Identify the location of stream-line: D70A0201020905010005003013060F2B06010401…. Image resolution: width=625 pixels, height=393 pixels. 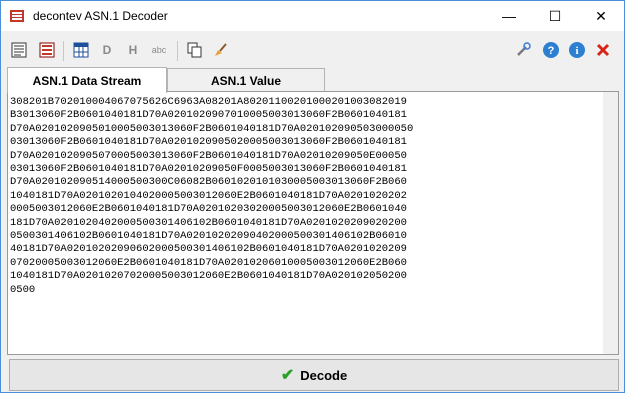
(212, 128).